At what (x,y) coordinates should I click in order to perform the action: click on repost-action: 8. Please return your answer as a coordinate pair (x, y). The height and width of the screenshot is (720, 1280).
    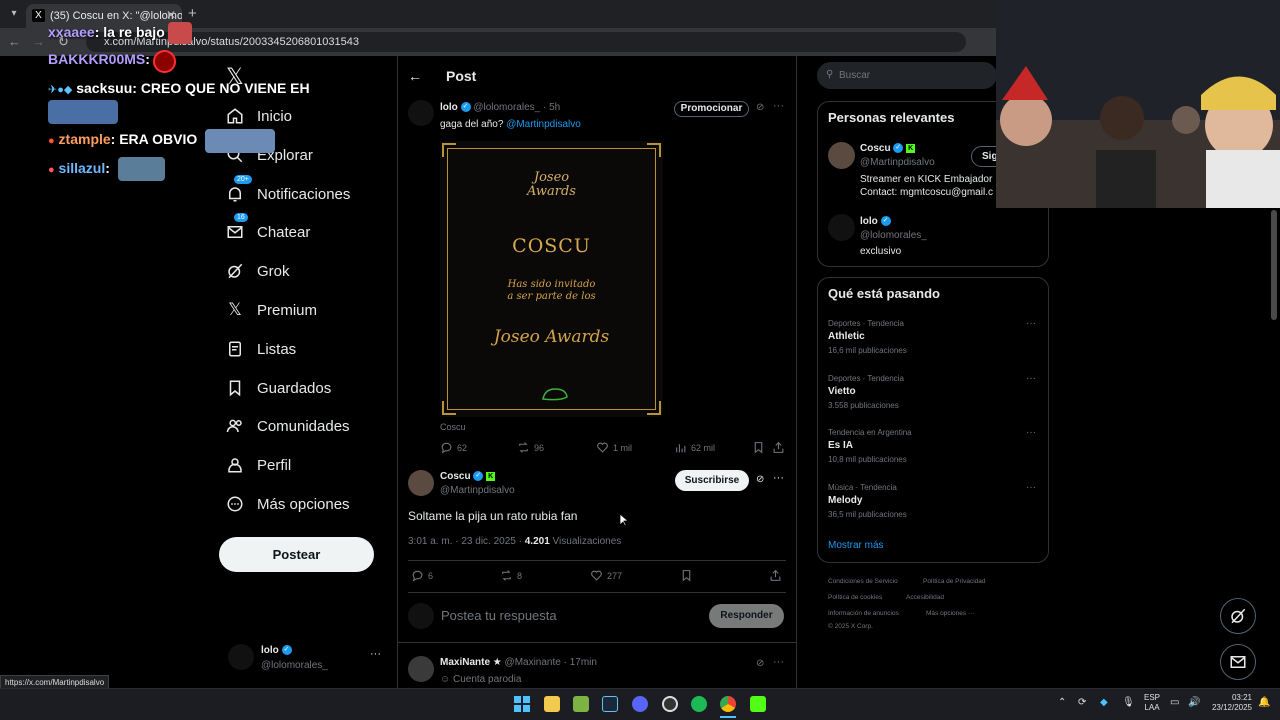
    Looking at the image, I should click on (511, 575).